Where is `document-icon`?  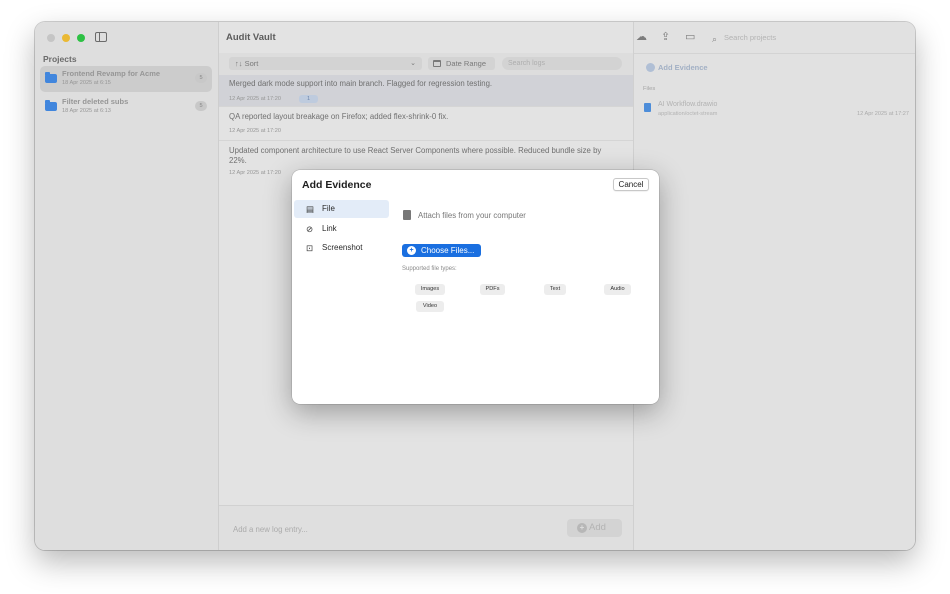 document-icon is located at coordinates (407, 215).